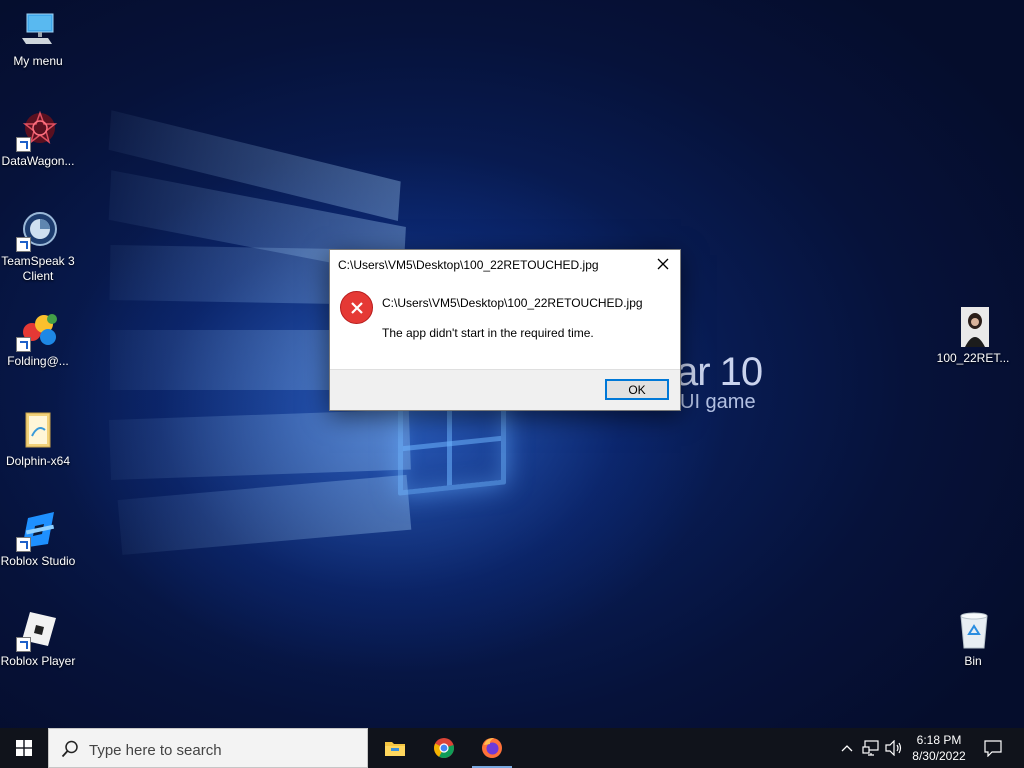  I want to click on network-button, so click(871, 748).